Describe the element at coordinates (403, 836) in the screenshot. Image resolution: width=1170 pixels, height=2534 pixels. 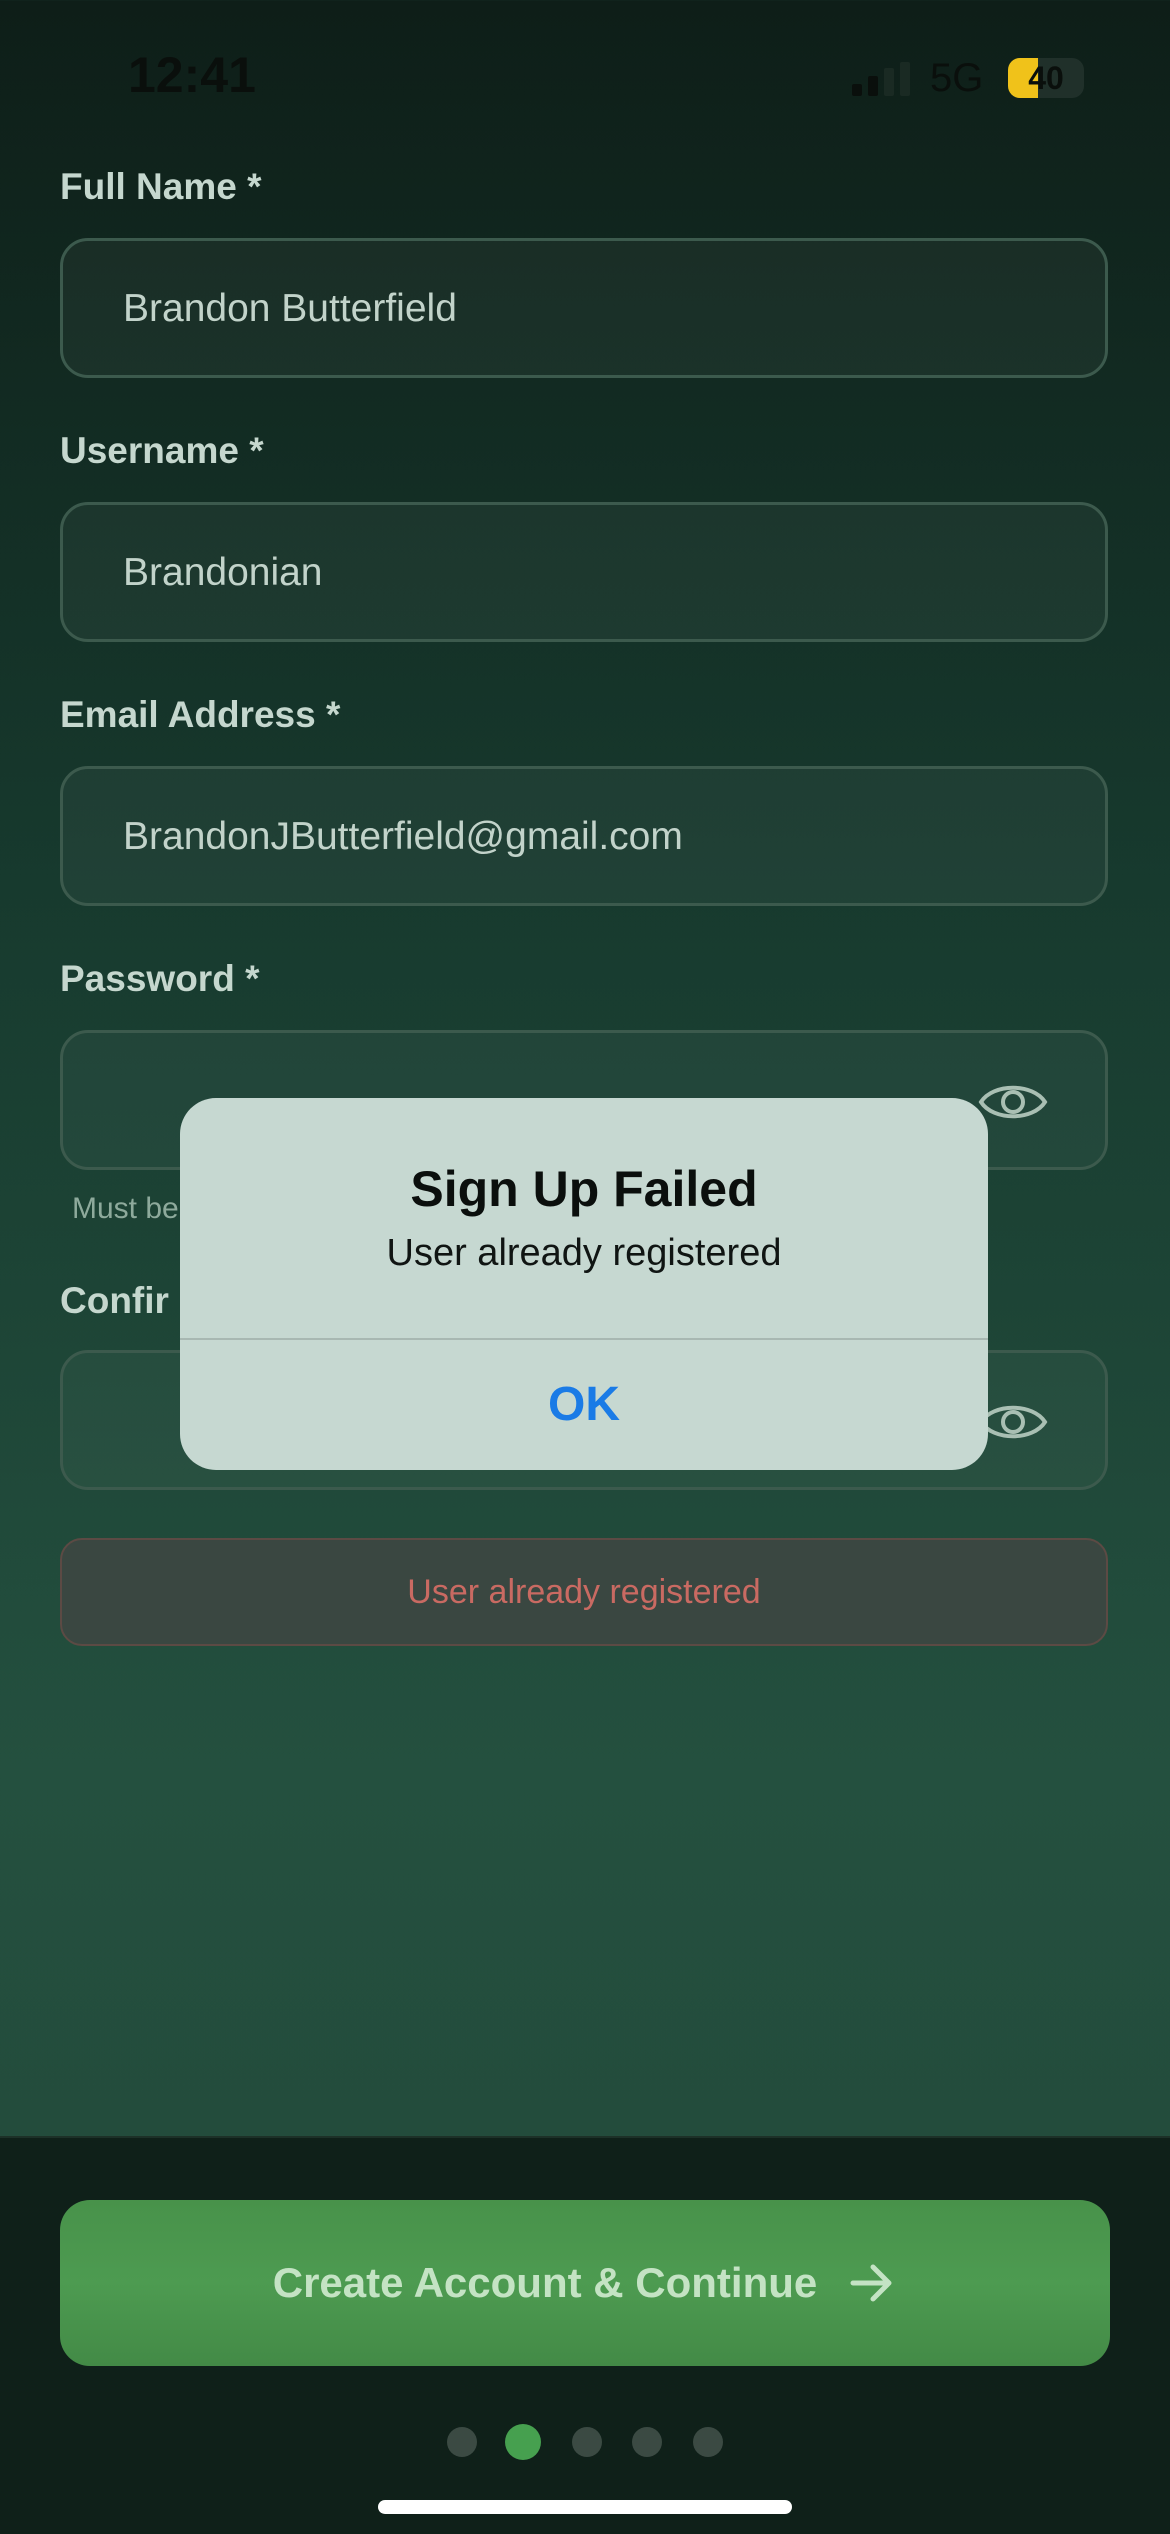
I see `email-value: BrandonJButterfield@gmail.com` at that location.